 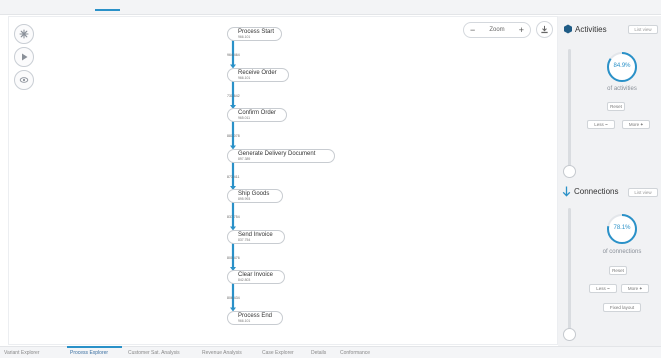 I want to click on tab-process-explorer: Process Explorer, so click(x=89, y=353).